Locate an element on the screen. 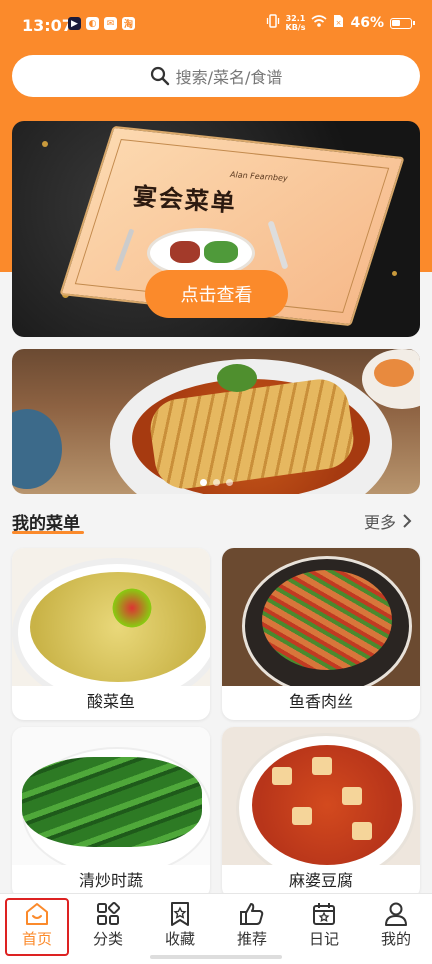 This screenshot has width=432, height=964. status-bar: 13:07 ▶ ◐ ✉ 淘 32.1 KB/s × 46% is located at coordinates (216, 26).